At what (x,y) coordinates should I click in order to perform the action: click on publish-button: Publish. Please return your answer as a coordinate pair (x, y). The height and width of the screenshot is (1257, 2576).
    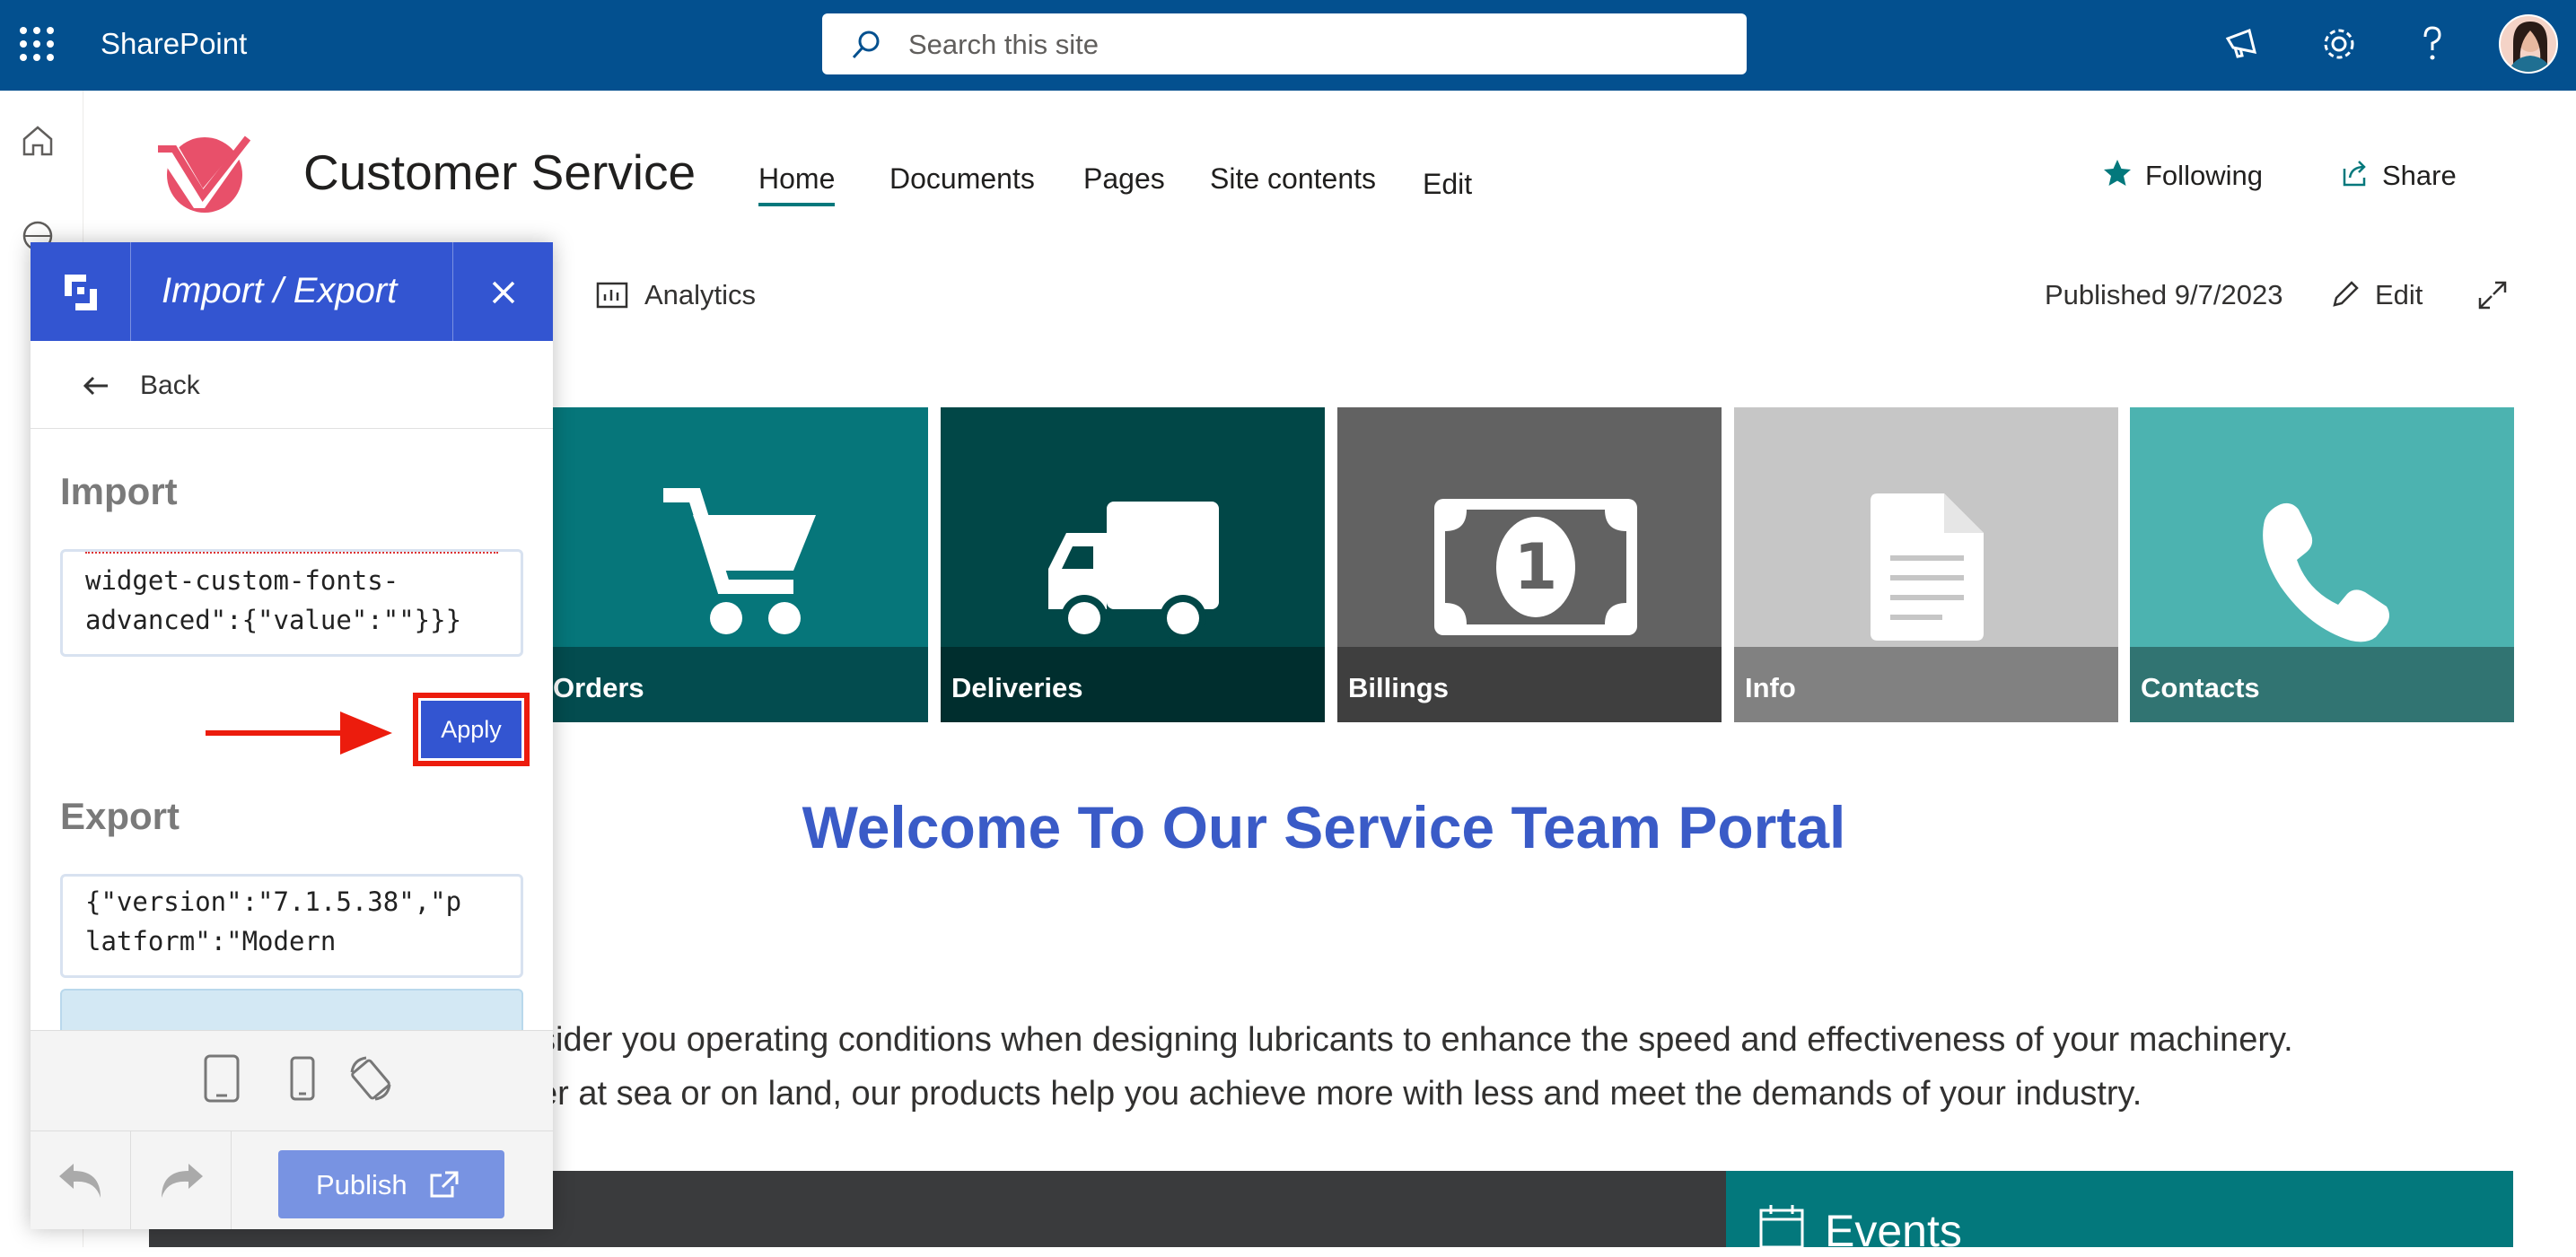
    Looking at the image, I should click on (391, 1184).